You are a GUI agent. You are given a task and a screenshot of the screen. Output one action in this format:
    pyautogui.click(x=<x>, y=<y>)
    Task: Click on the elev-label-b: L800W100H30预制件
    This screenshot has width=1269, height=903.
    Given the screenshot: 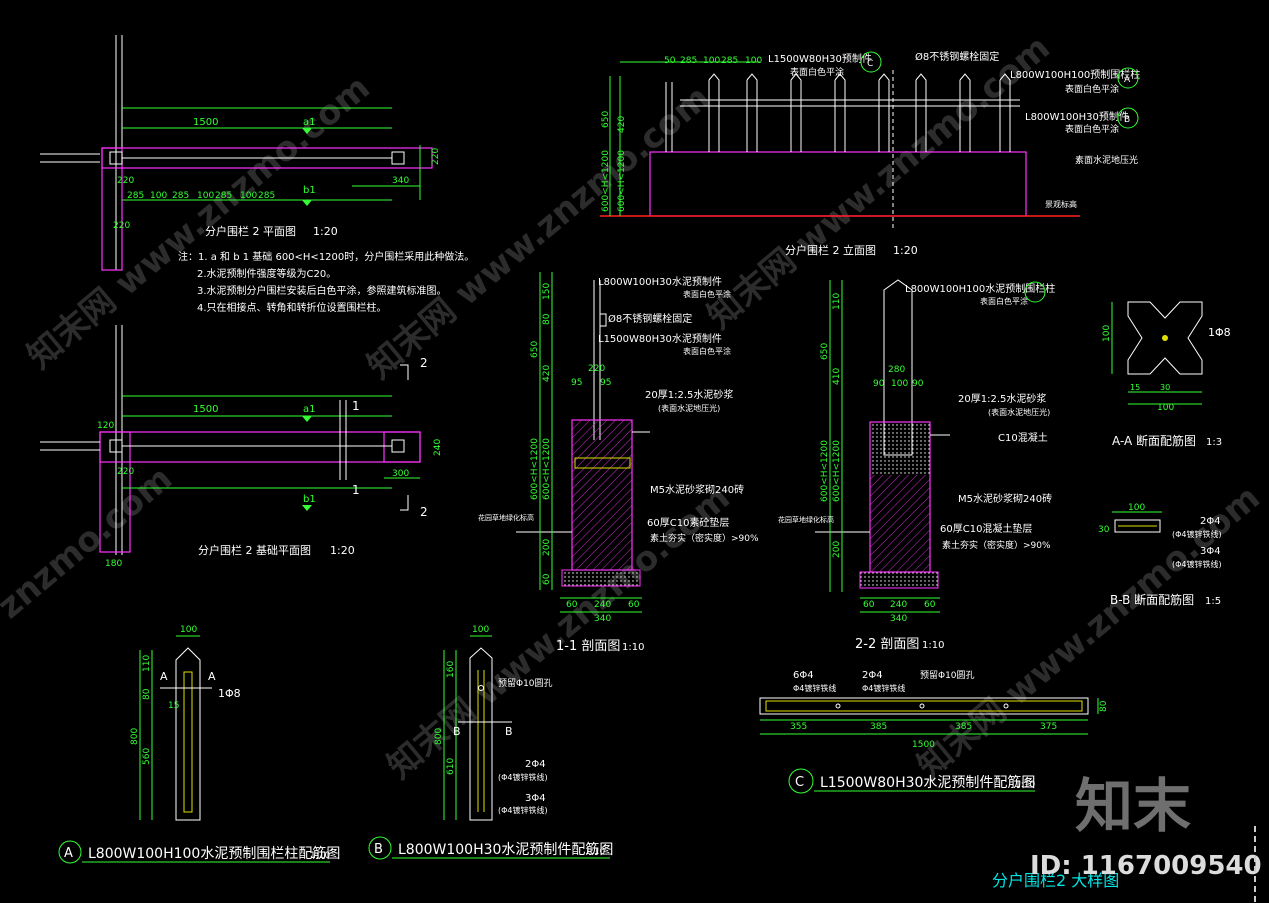 What is the action you would take?
    pyautogui.click(x=1077, y=116)
    